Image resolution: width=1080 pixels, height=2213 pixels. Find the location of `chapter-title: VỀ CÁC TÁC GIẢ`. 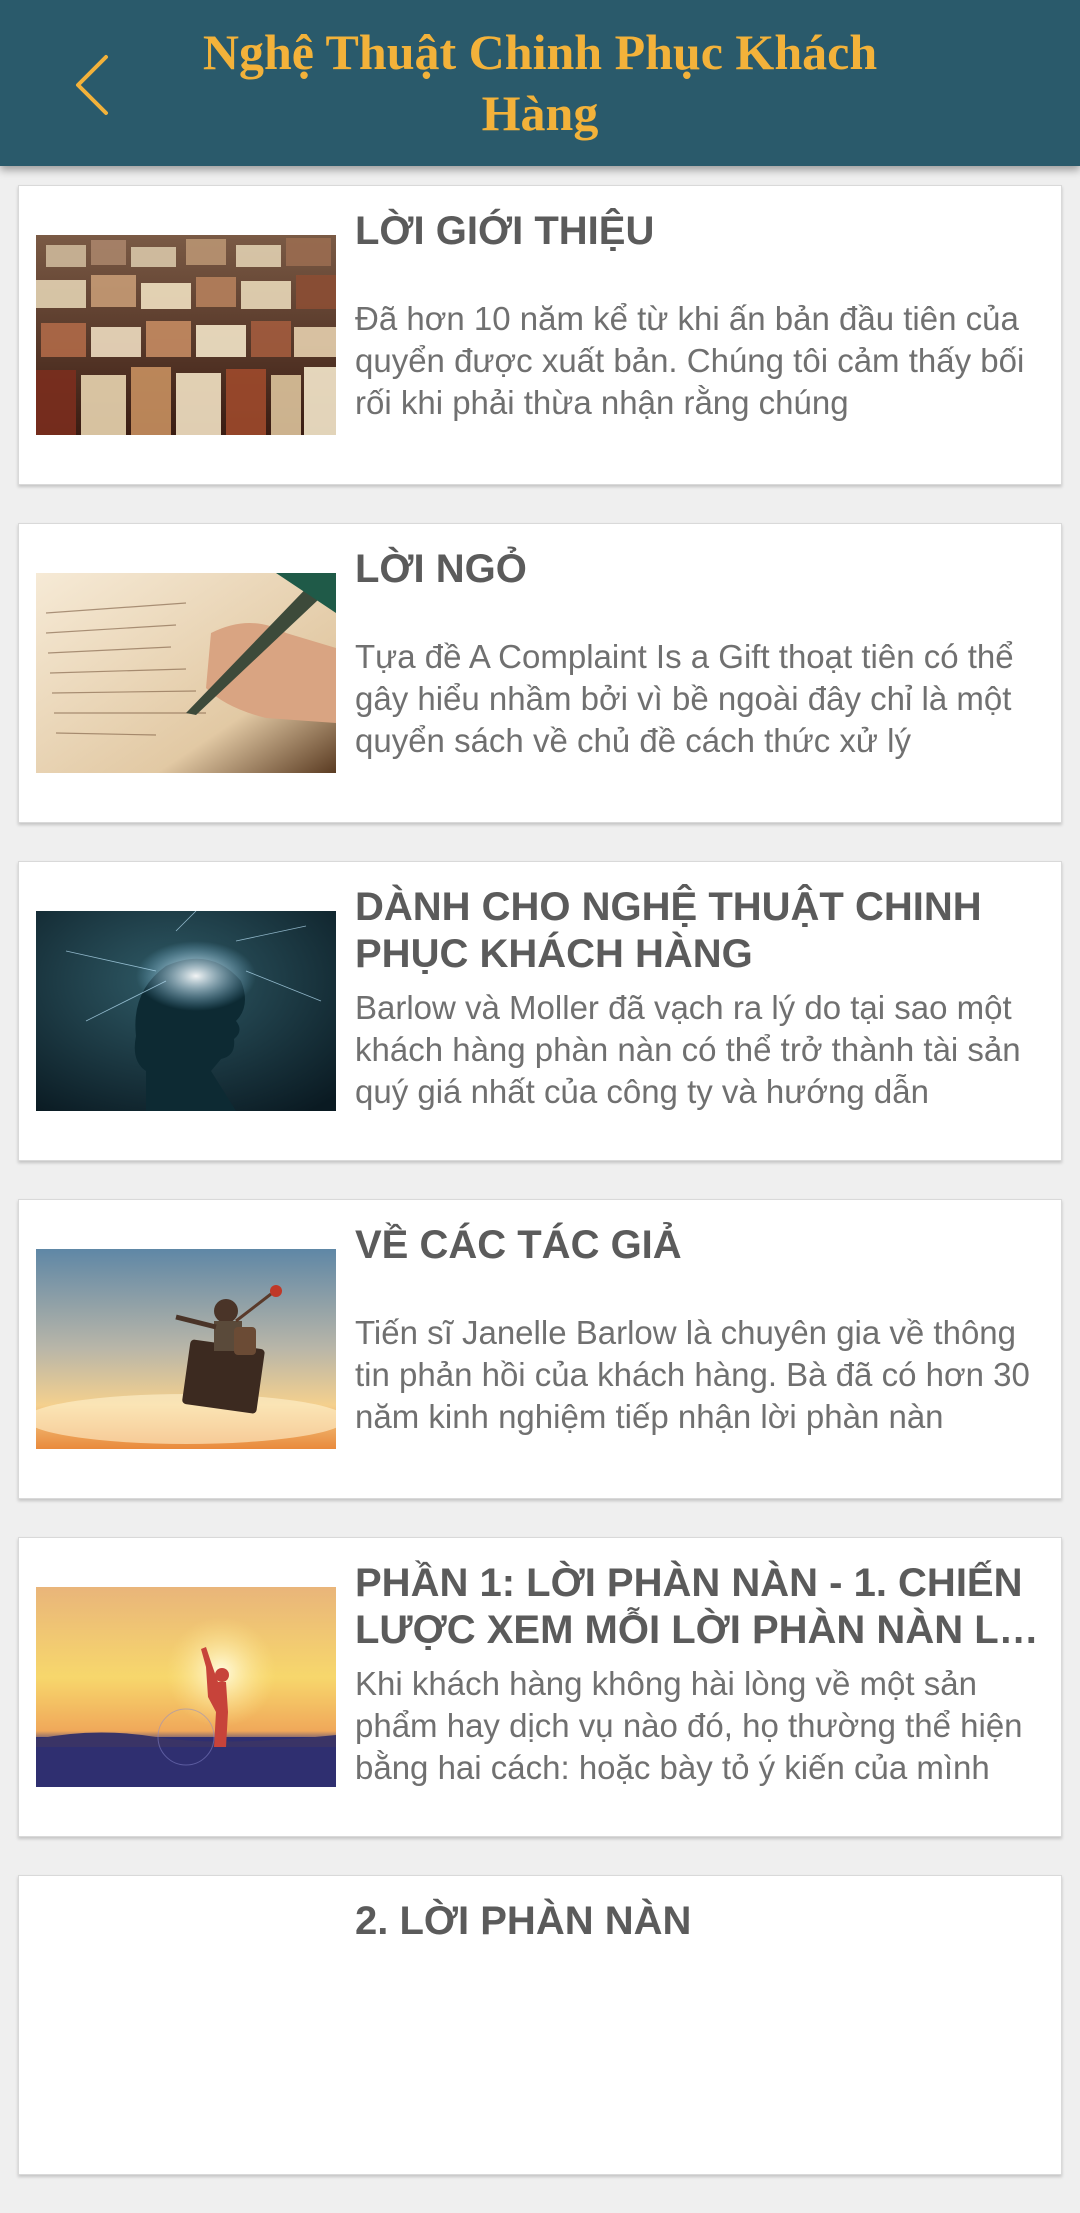

chapter-title: VỀ CÁC TÁC GIẢ is located at coordinates (518, 1245).